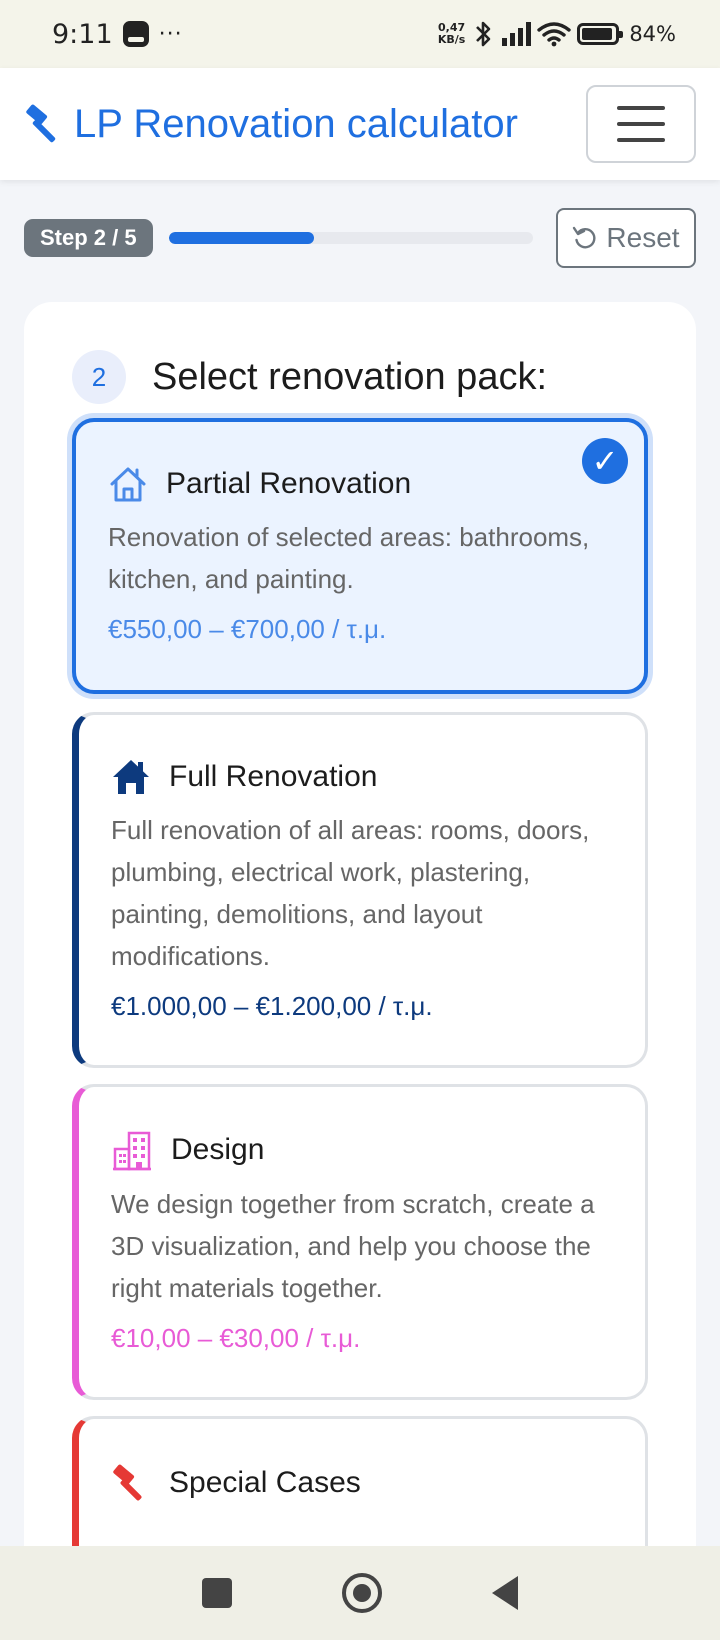  What do you see at coordinates (170, 34) in the screenshot?
I see `more-notifications-icon: ···` at bounding box center [170, 34].